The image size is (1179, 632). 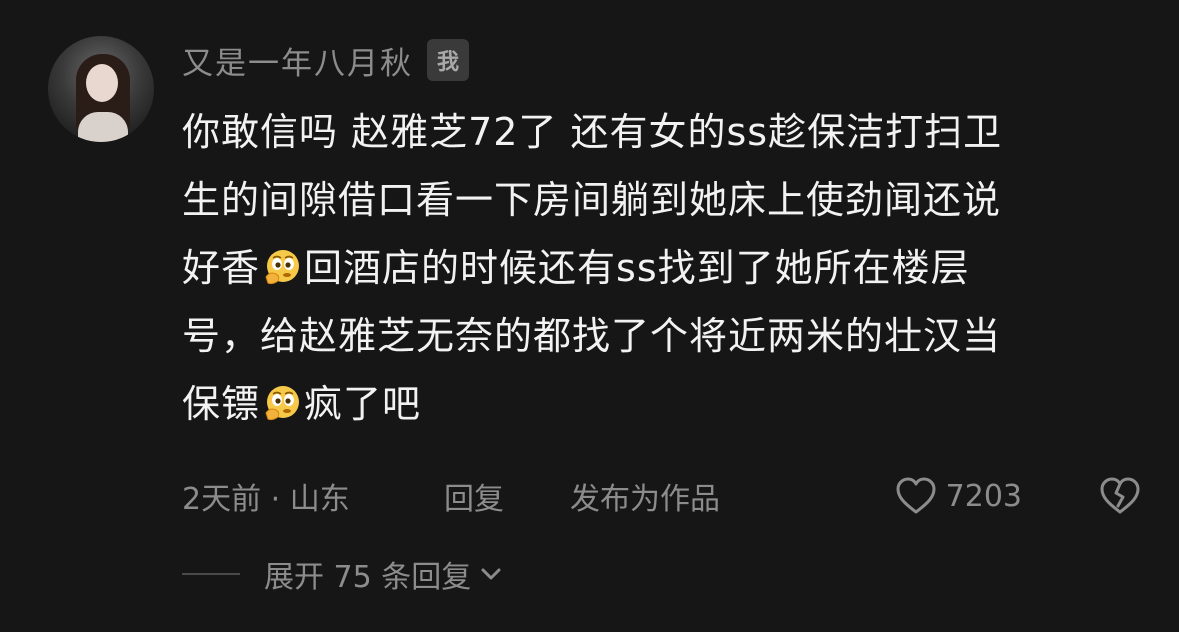 I want to click on comment-text-segment: 回酒店的时候还有ss找到了她所在楼层, so click(x=637, y=268).